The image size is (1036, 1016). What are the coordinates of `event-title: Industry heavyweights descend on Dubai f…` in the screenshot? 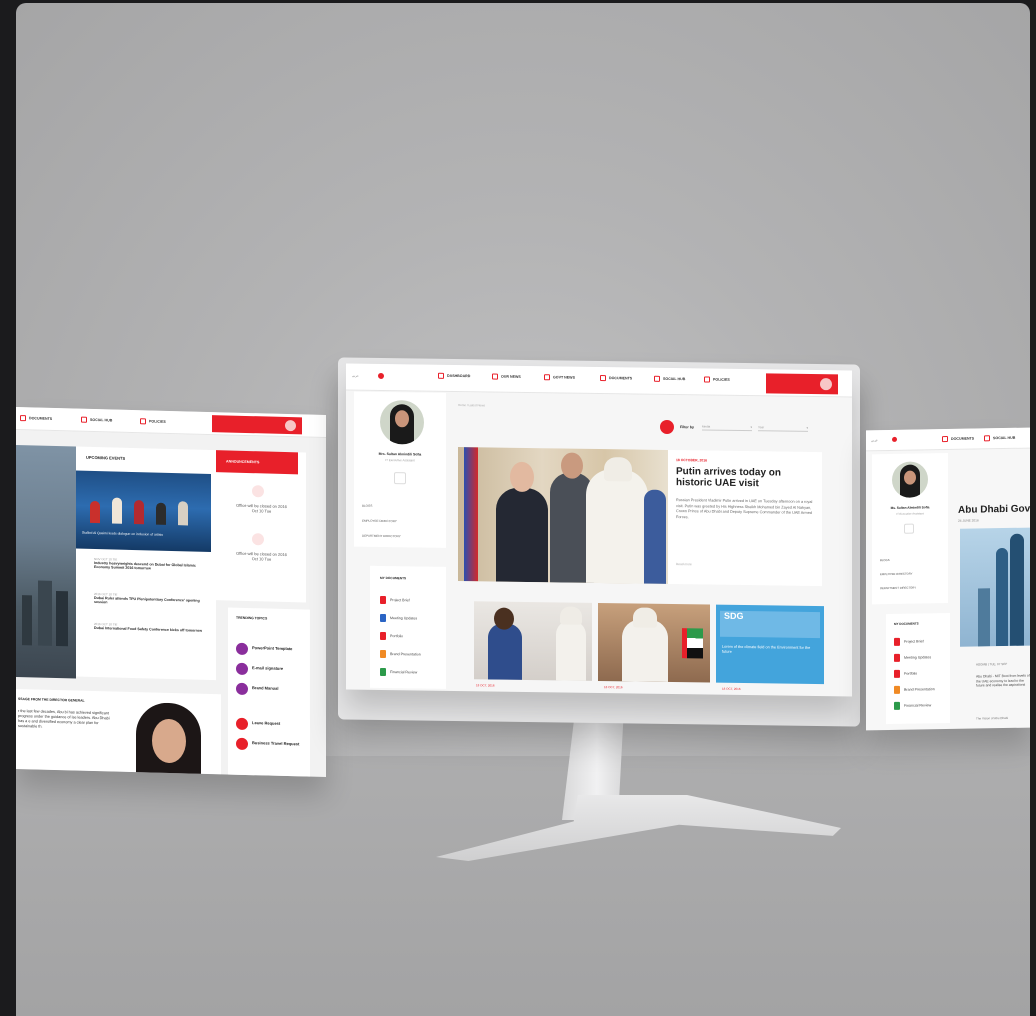 It's located at (145, 565).